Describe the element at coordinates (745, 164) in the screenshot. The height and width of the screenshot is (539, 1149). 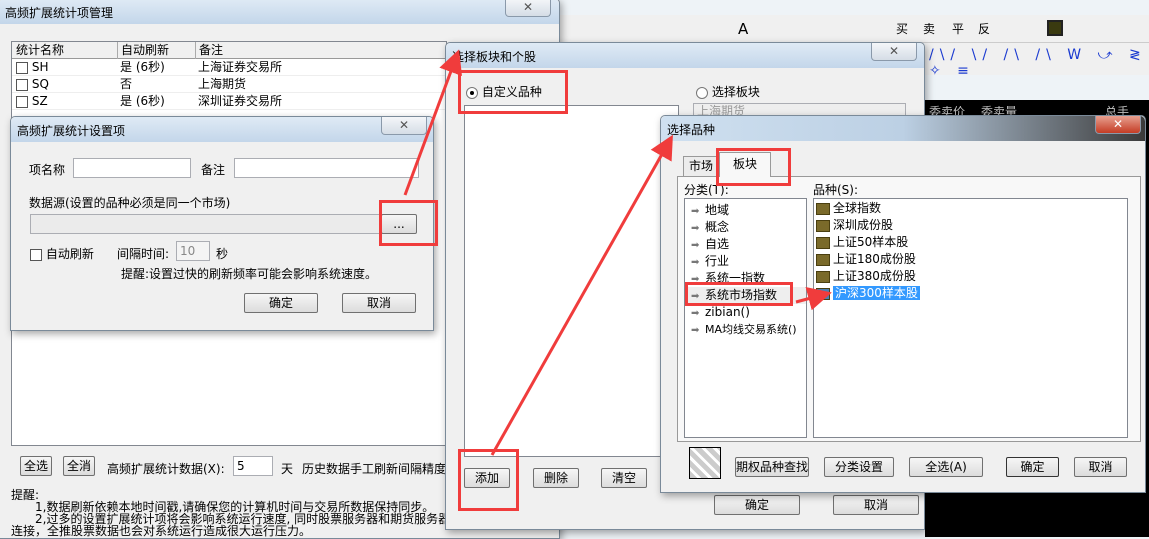
I see `tab-block: 板块` at that location.